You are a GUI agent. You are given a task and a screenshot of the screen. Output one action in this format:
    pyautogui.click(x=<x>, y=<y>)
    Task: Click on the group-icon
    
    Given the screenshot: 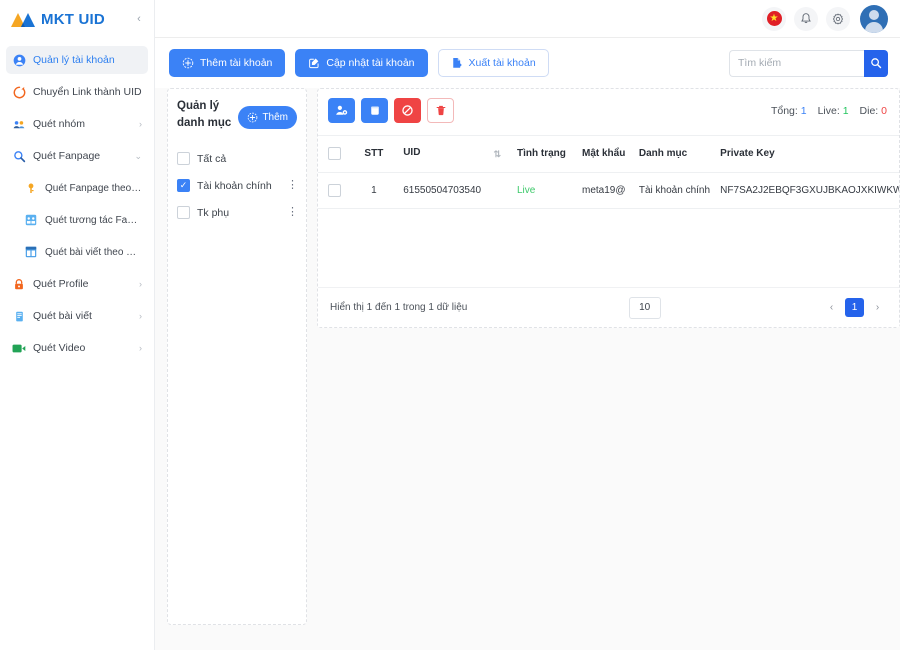 What is the action you would take?
    pyautogui.click(x=19, y=124)
    